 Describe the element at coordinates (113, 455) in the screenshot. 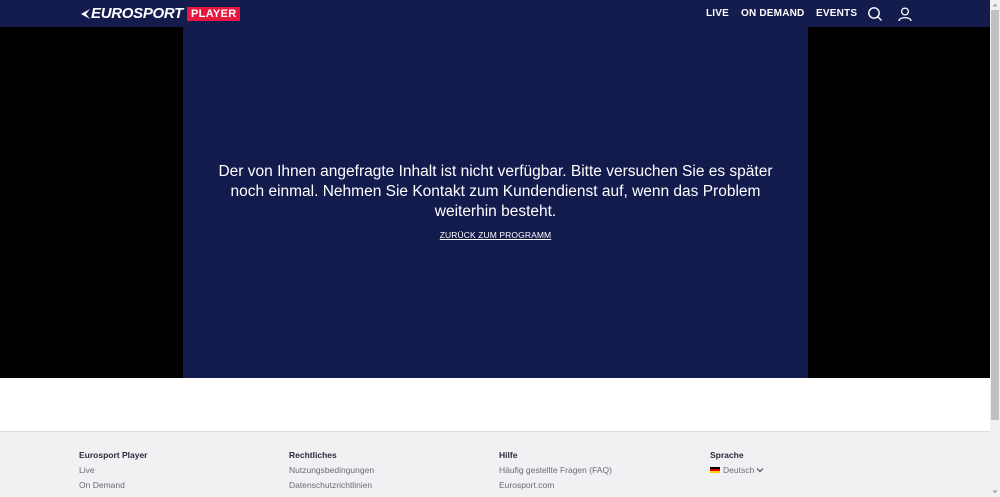

I see `footer-heading: Eurosport Player` at that location.